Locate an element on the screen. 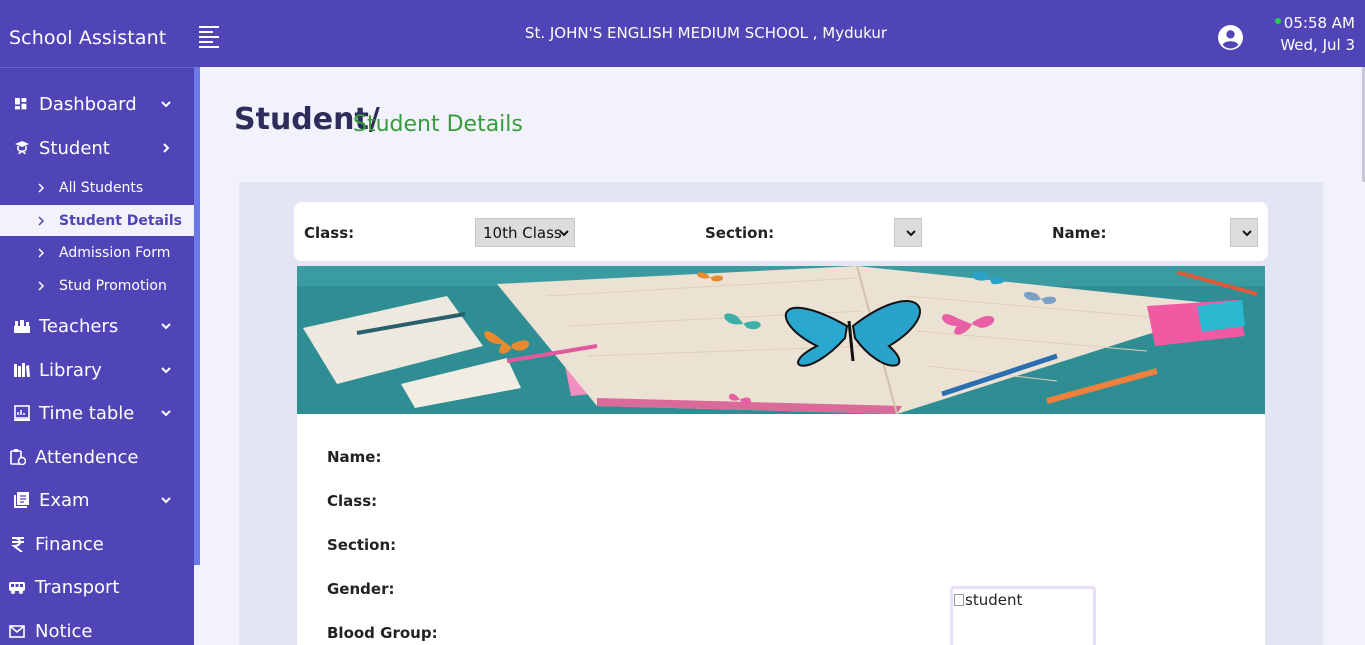  sidebar-item-label: Exam is located at coordinates (64, 500).